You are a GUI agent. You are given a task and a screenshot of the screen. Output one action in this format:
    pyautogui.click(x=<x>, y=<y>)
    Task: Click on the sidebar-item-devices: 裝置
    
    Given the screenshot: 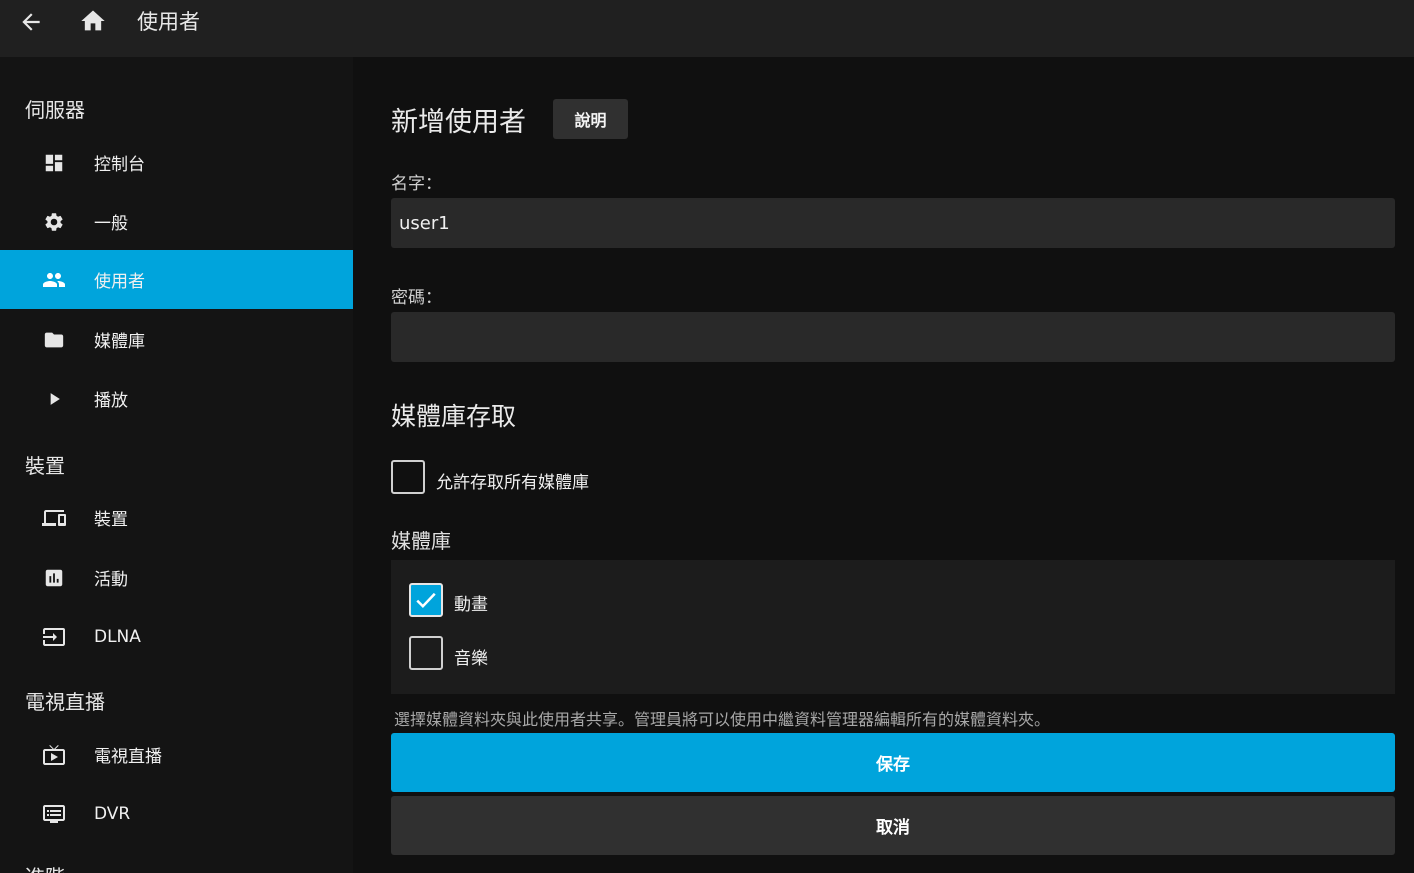 What is the action you would take?
    pyautogui.click(x=176, y=517)
    